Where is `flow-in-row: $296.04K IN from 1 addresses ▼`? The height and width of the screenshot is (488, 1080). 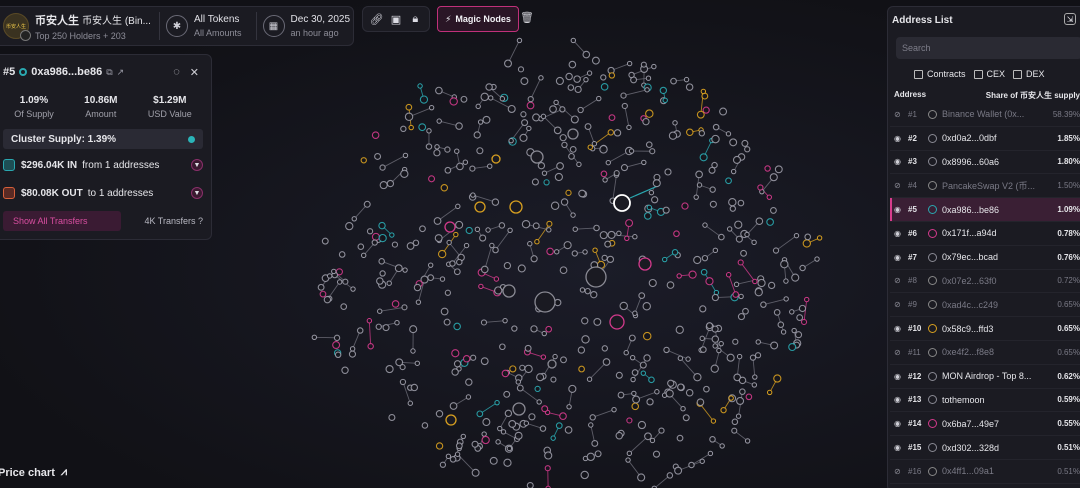 flow-in-row: $296.04K IN from 1 addresses ▼ is located at coordinates (105, 165).